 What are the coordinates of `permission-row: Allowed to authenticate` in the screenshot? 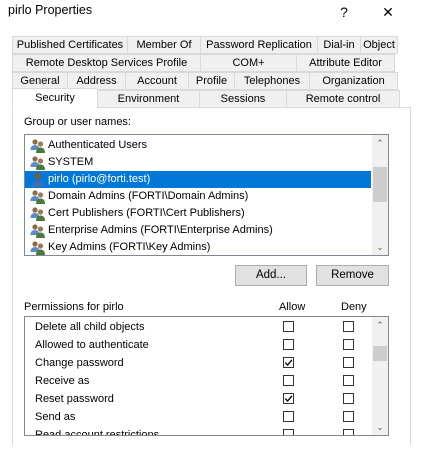 It's located at (198, 345).